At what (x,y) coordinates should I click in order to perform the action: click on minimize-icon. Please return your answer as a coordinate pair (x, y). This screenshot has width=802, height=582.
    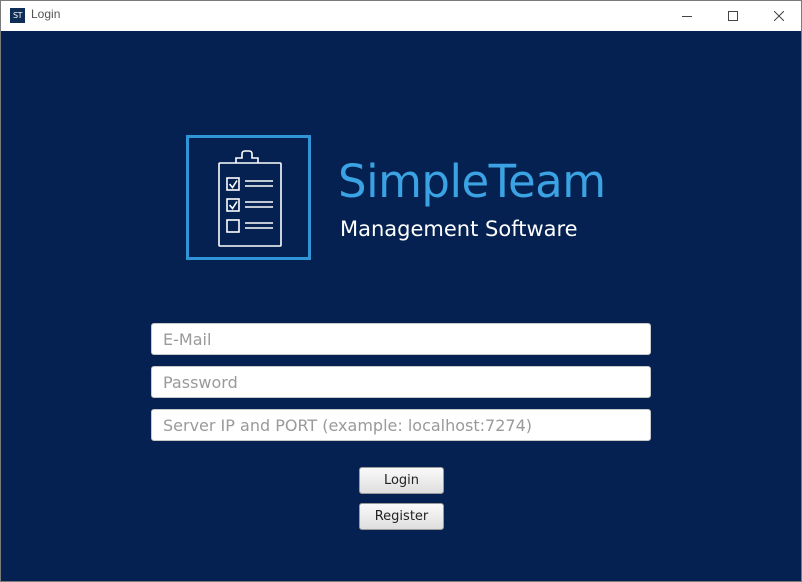
    Looking at the image, I should click on (687, 16).